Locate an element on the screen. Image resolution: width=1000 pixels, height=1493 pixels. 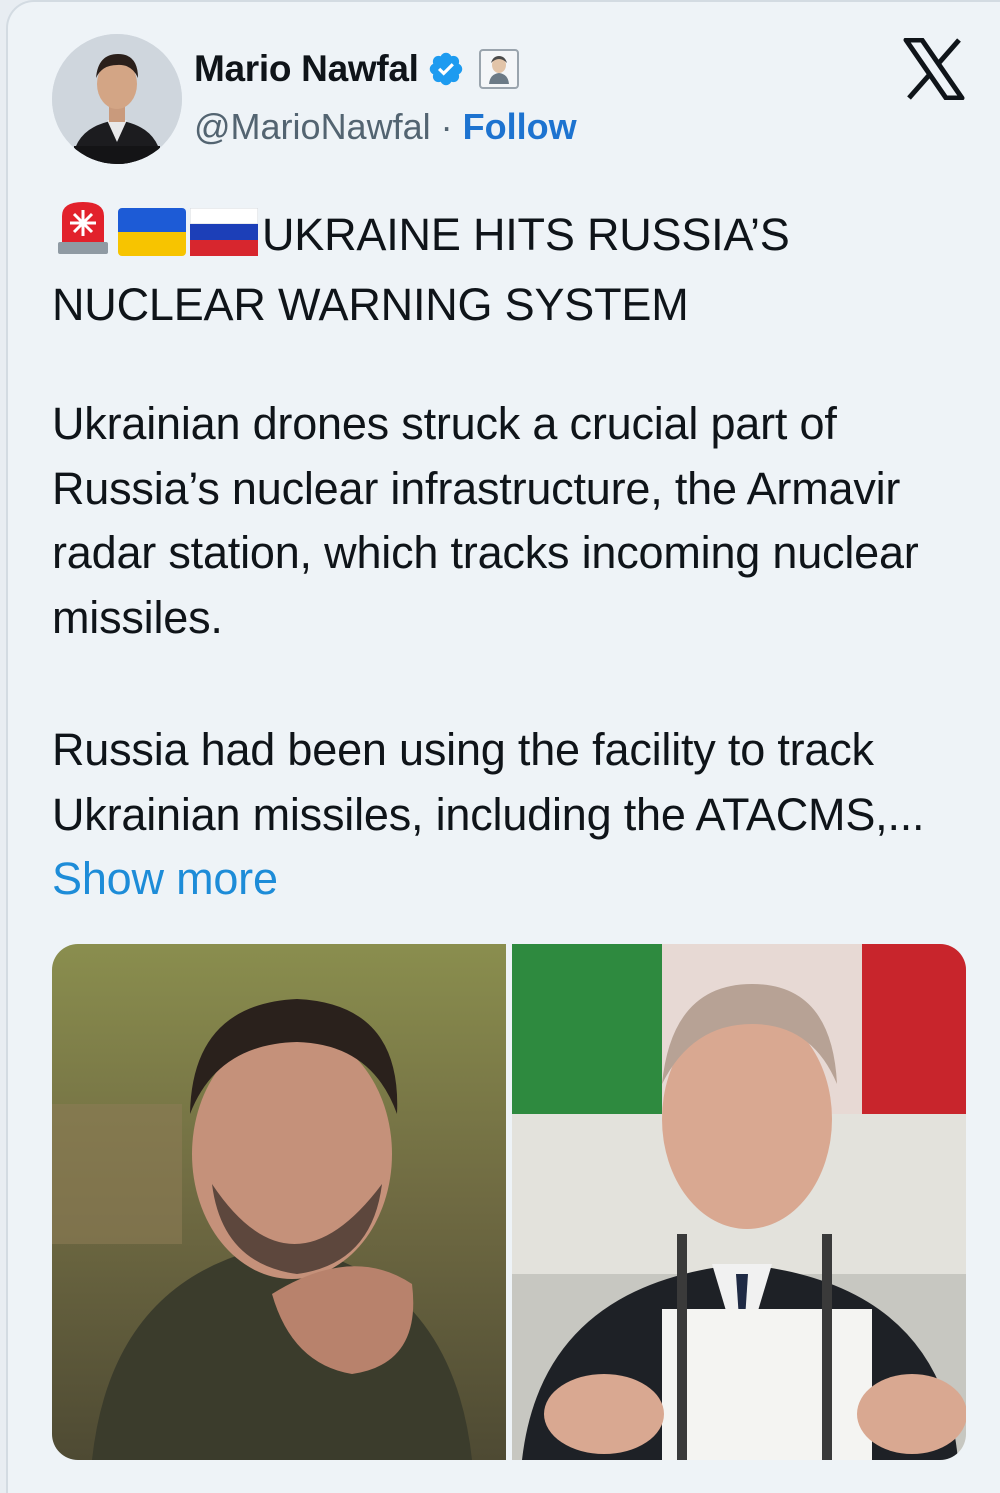
author-handle: @MarioNawfal is located at coordinates (312, 126).